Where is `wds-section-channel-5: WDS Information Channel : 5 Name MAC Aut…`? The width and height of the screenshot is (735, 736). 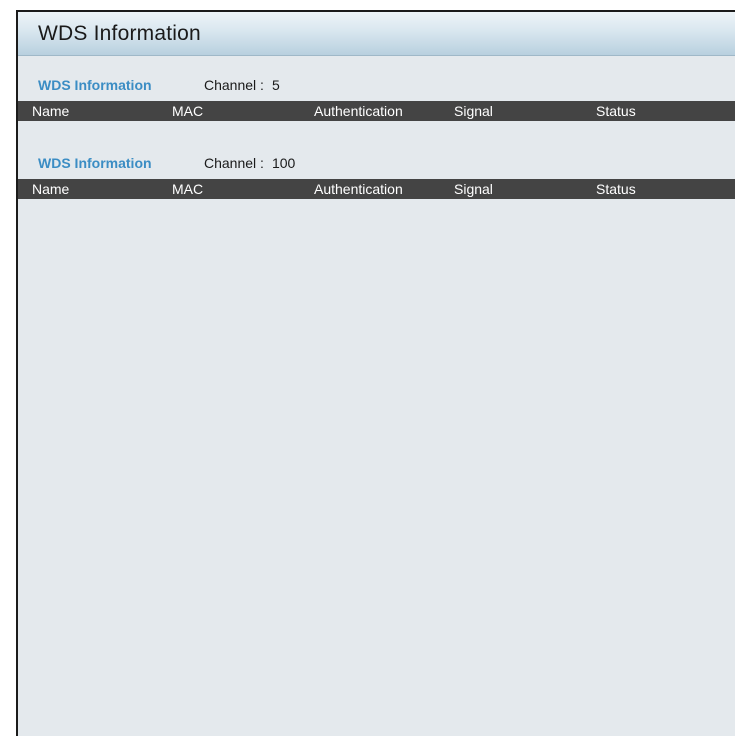 wds-section-channel-5: WDS Information Channel : 5 Name MAC Aut… is located at coordinates (376, 97).